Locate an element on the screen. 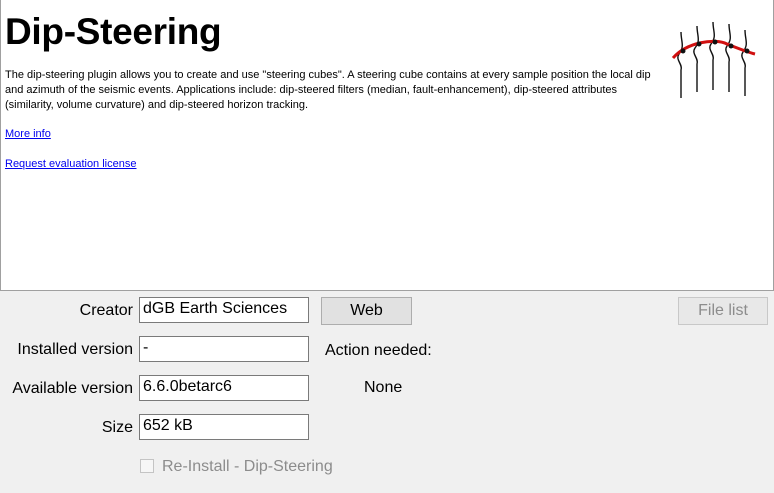 The width and height of the screenshot is (774, 493). plugin-title: Dip-Steering is located at coordinates (113, 31).